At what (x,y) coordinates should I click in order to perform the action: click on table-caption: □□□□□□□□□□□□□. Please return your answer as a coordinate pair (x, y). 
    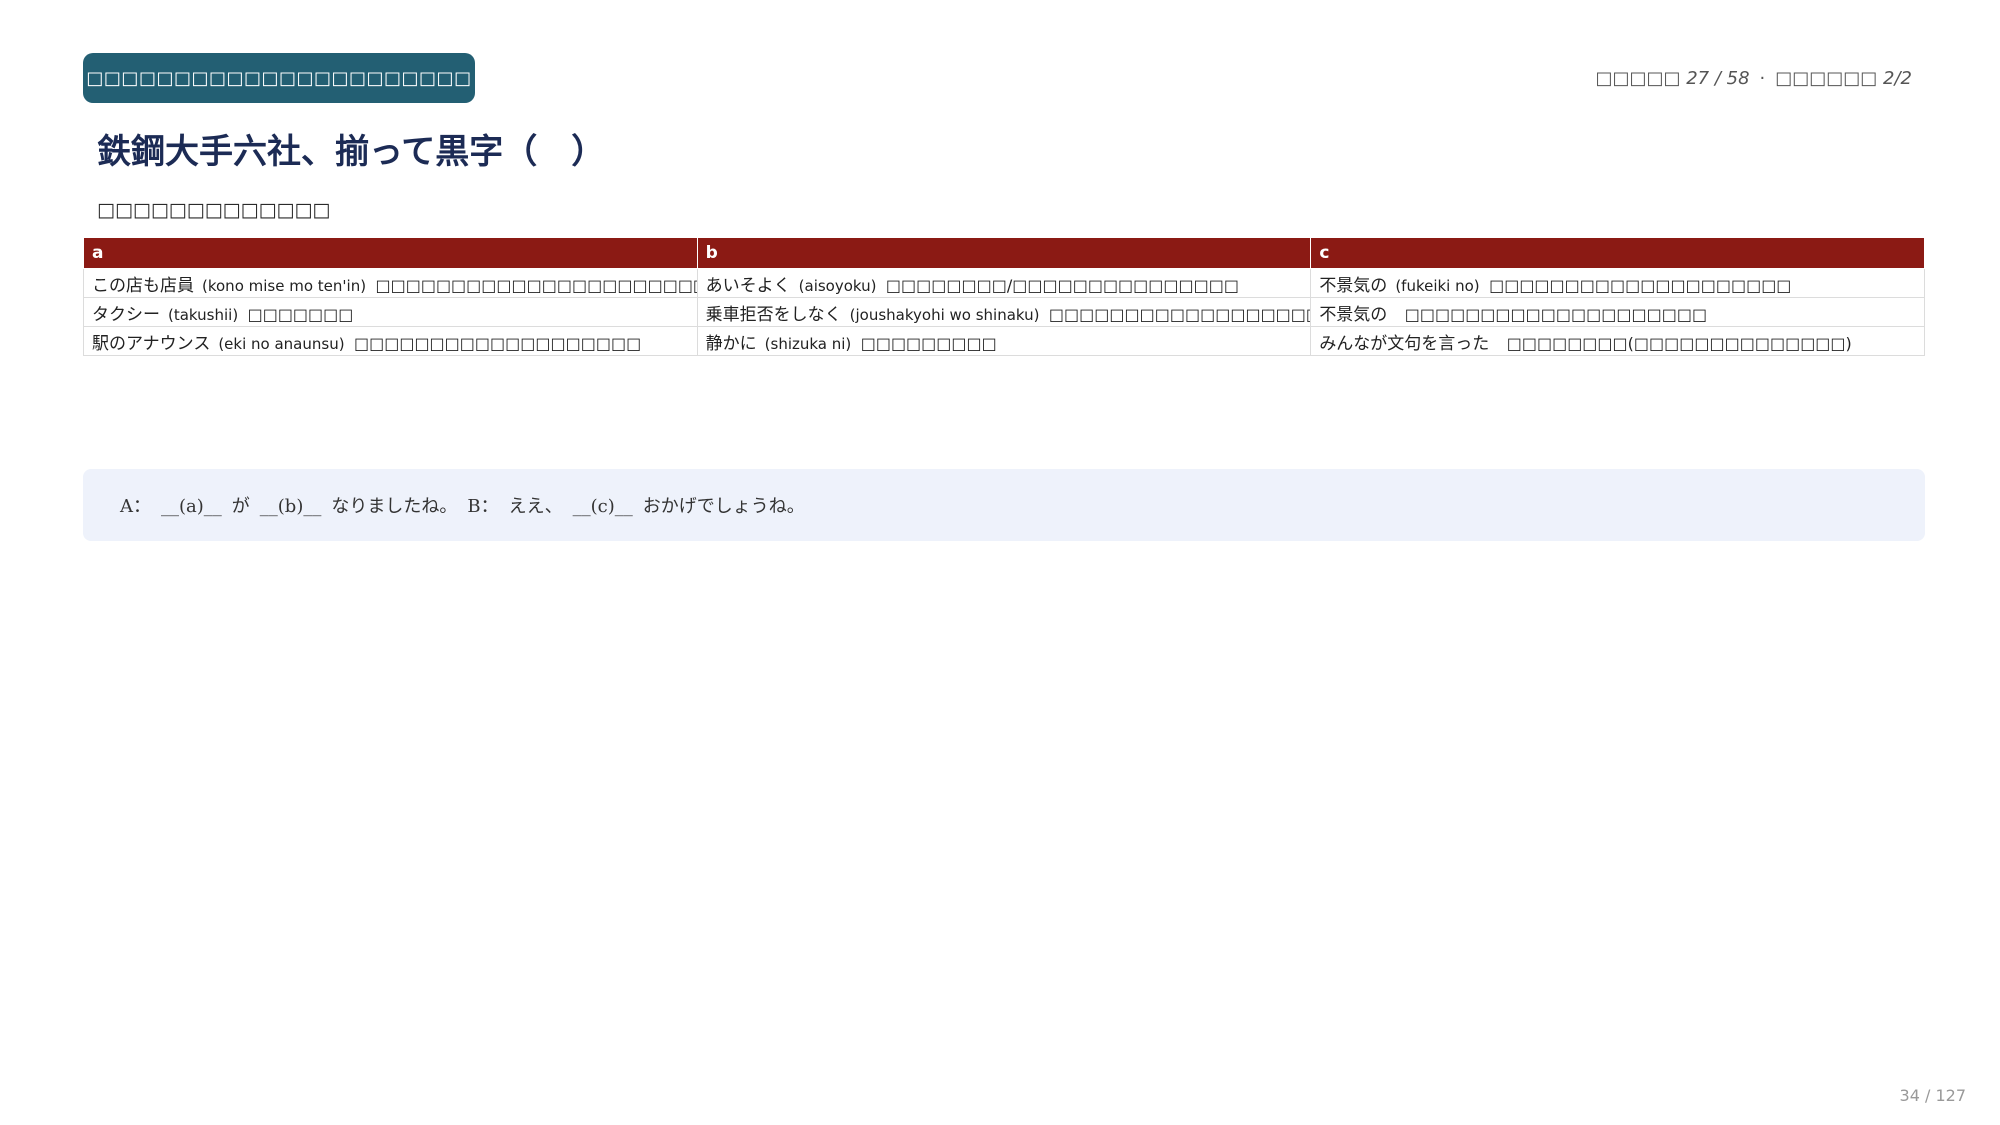
    Looking at the image, I should click on (214, 210).